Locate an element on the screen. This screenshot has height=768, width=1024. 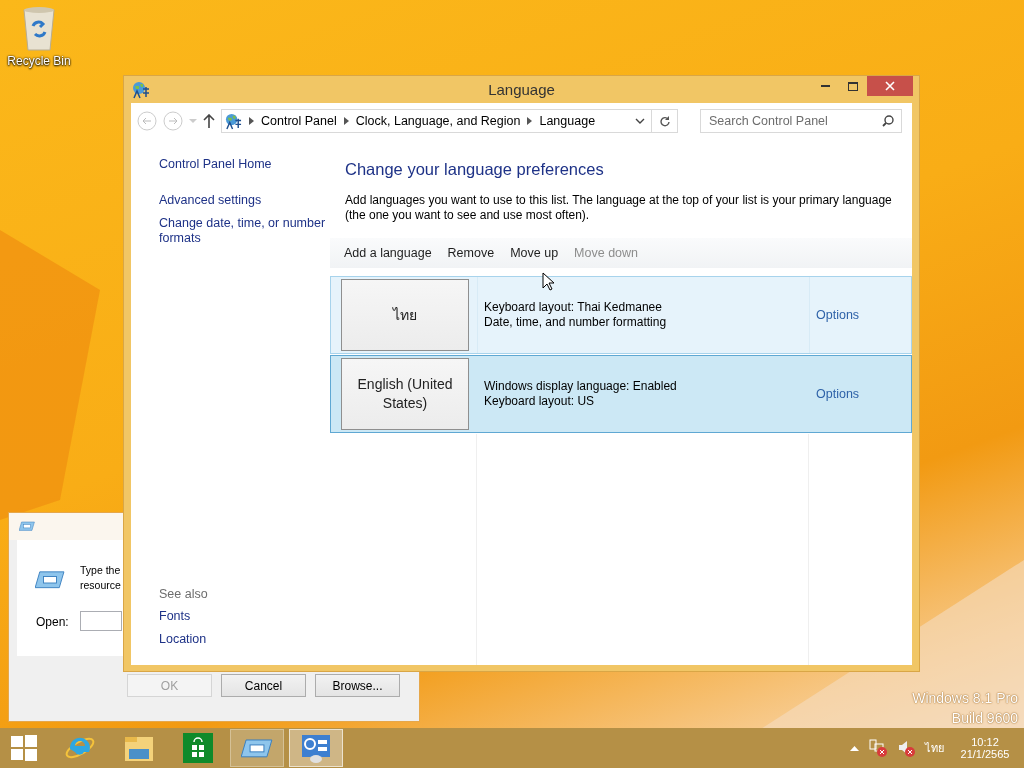
open-field is located at coordinates (101, 621).